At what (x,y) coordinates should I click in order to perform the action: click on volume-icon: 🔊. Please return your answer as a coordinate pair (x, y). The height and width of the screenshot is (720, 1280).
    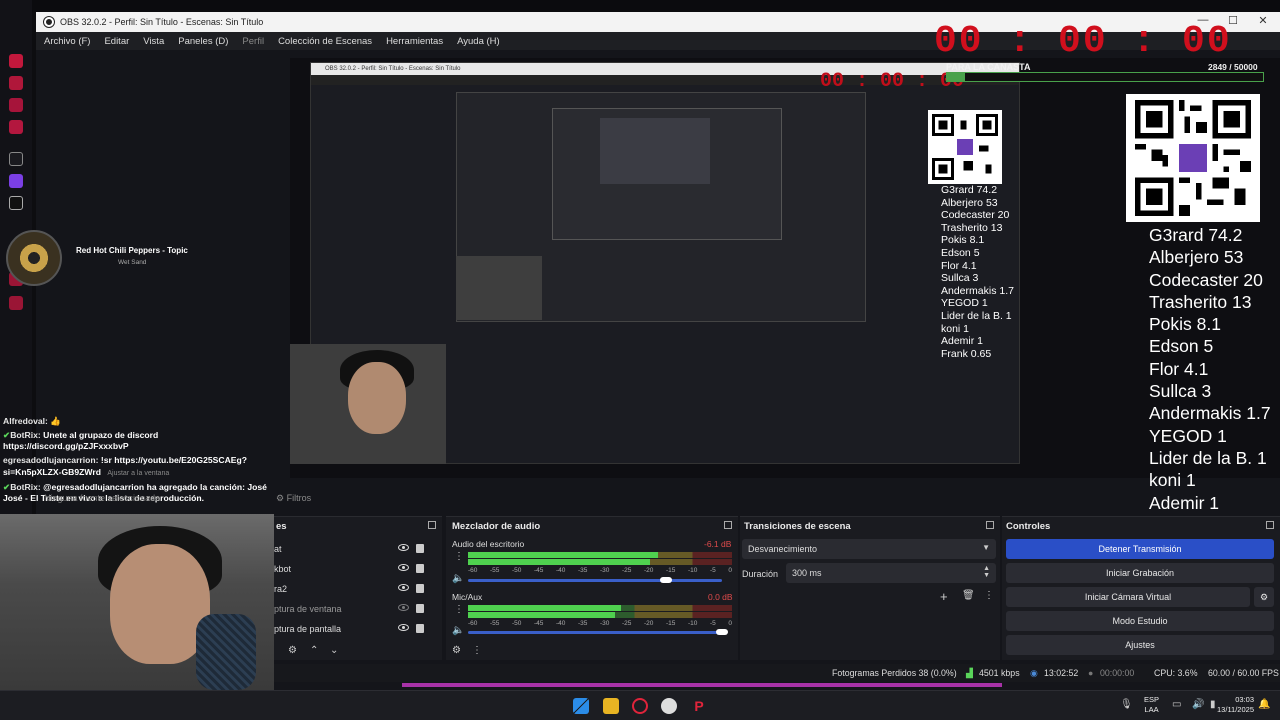
    Looking at the image, I should click on (1198, 704).